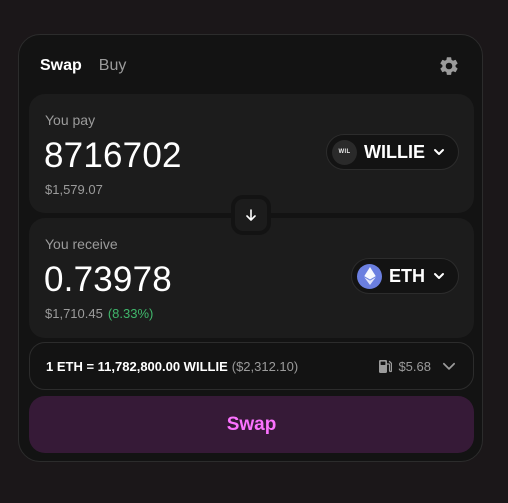 Image resolution: width=508 pixels, height=503 pixels. What do you see at coordinates (81, 244) in the screenshot?
I see `receive-label: You receive` at bounding box center [81, 244].